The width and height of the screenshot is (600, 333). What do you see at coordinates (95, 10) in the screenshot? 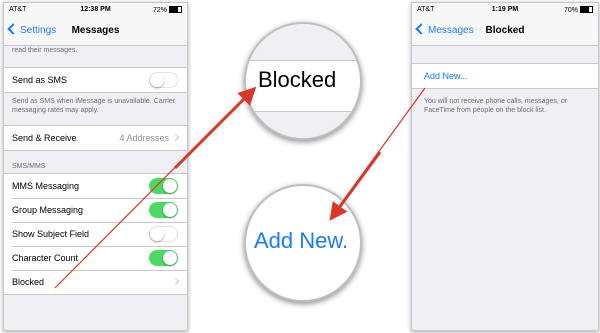
I see `status-bar: AT&T 12:38 PM 72%` at bounding box center [95, 10].